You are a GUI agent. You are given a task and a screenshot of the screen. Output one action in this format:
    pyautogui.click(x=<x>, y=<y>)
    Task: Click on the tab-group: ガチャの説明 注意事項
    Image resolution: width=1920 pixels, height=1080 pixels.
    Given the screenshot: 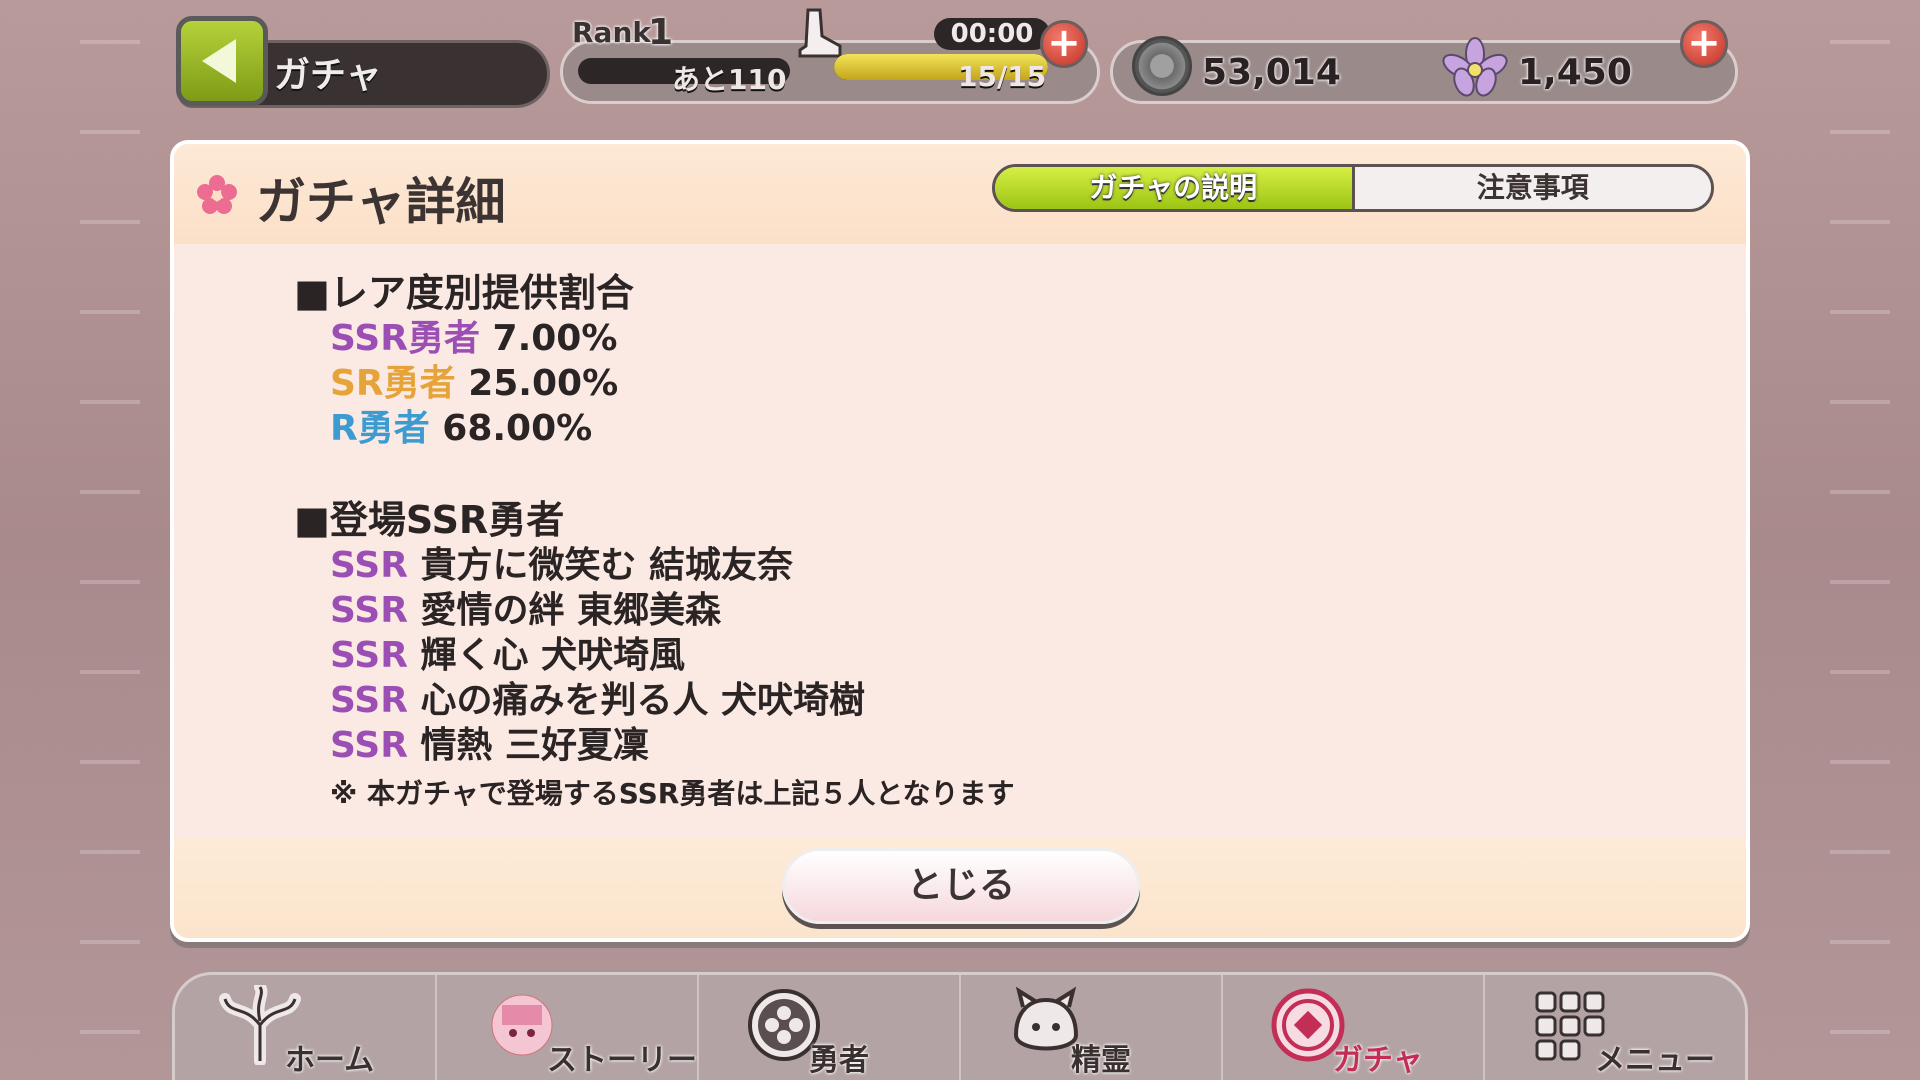 What is the action you would take?
    pyautogui.click(x=1353, y=188)
    